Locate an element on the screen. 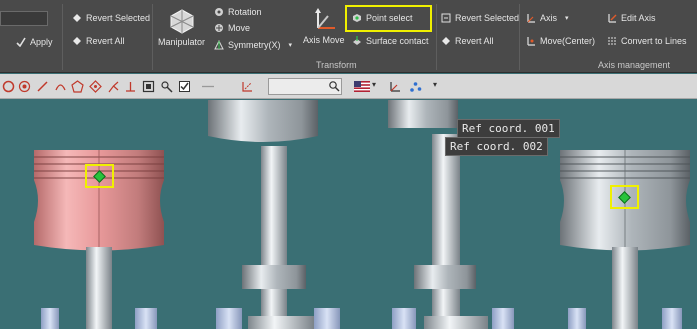  measure-tool-icon is located at coordinates (247, 86).